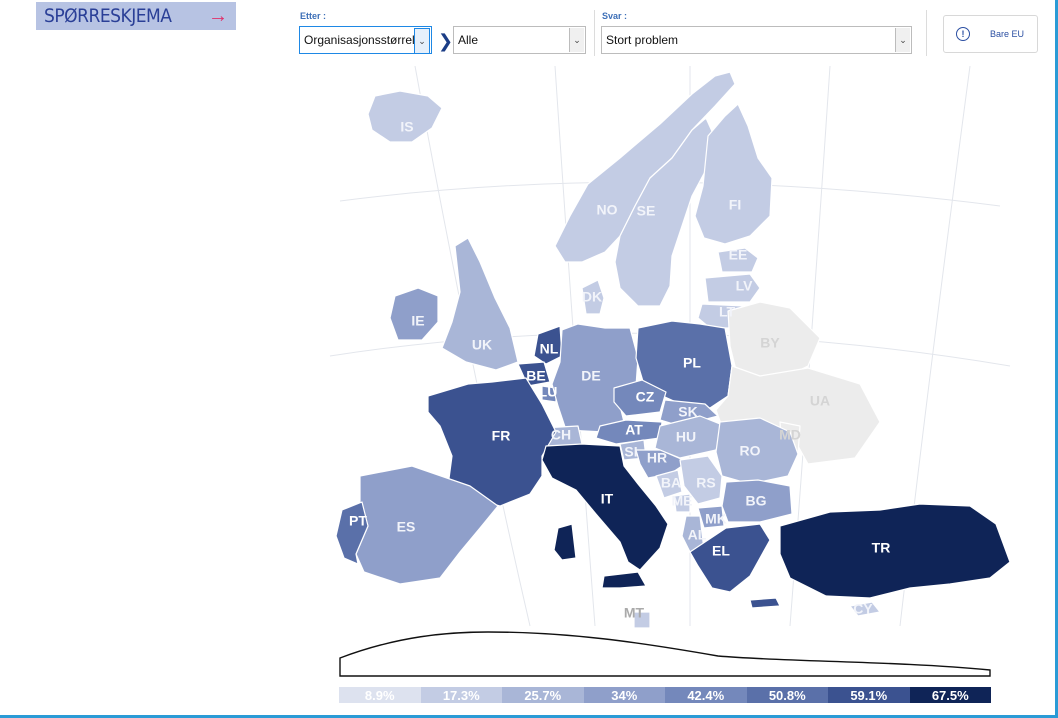 This screenshot has width=1058, height=718. I want to click on legend-tick-label: 34%, so click(624, 695).